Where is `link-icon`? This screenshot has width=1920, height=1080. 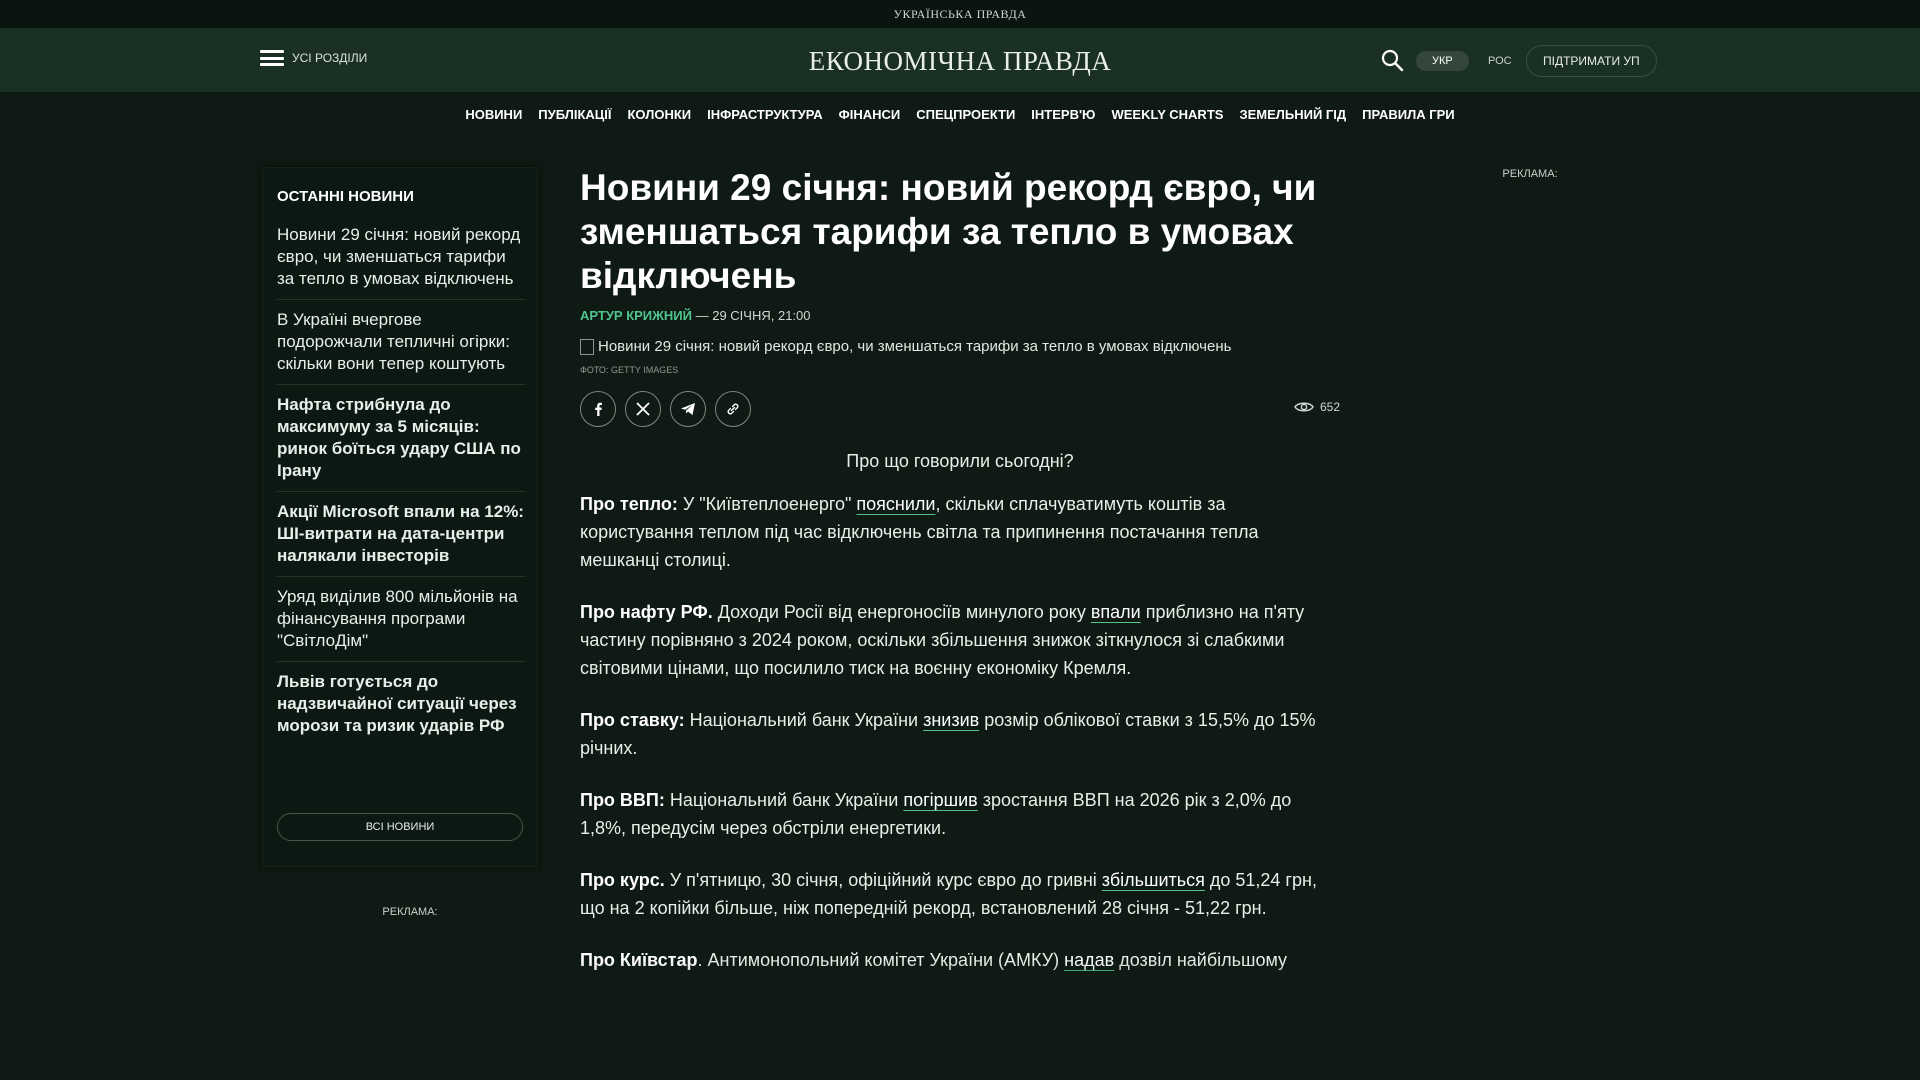 link-icon is located at coordinates (733, 409).